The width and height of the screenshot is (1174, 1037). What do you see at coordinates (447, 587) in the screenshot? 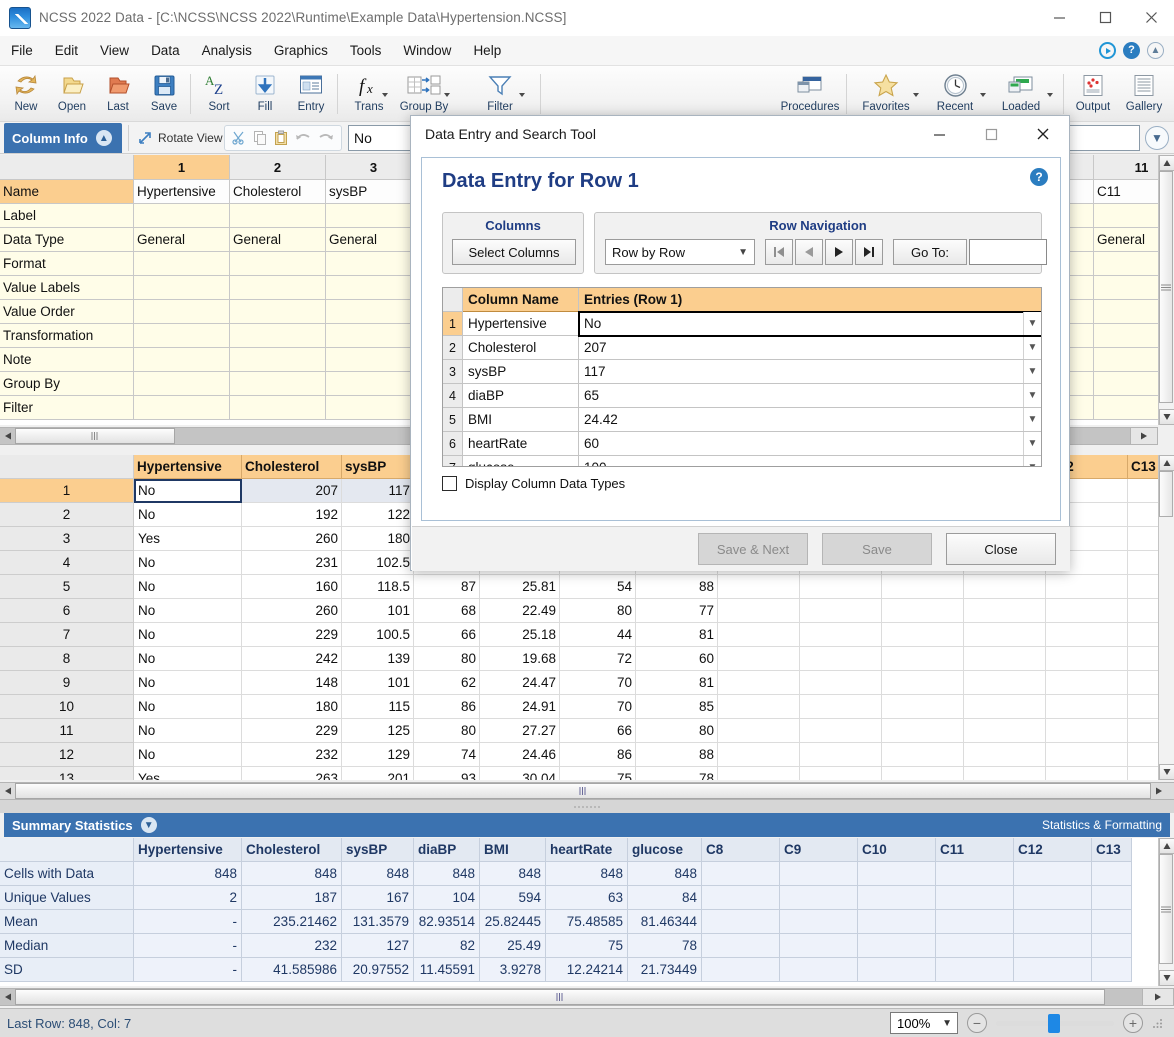
I see `dg-cell: 87` at bounding box center [447, 587].